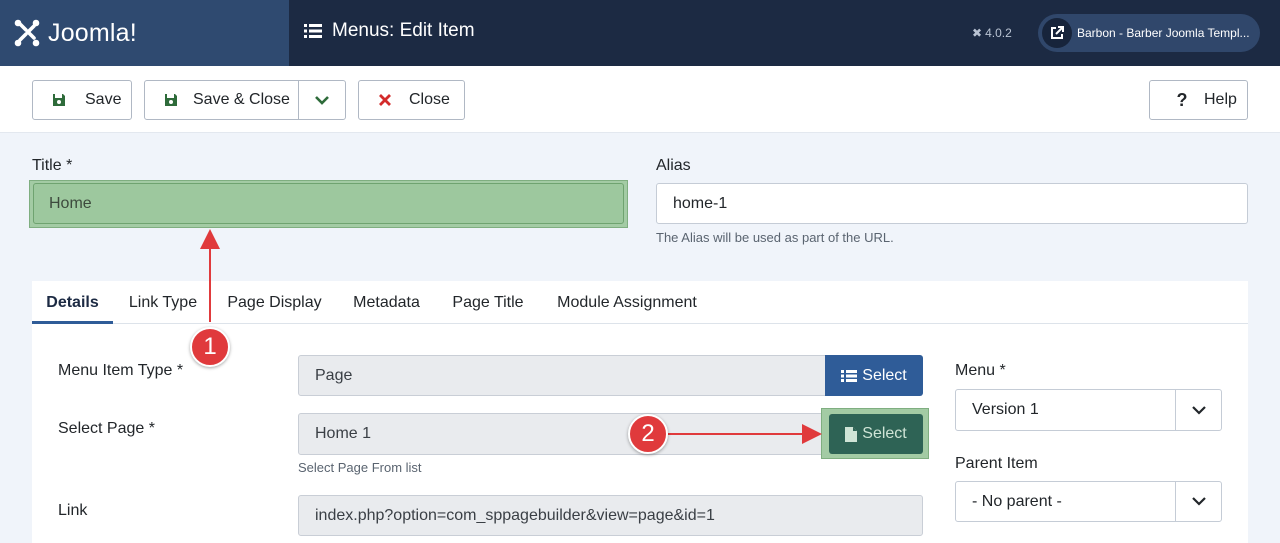 This screenshot has height=543, width=1280. What do you see at coordinates (1198, 100) in the screenshot?
I see `help-button: ? Help` at bounding box center [1198, 100].